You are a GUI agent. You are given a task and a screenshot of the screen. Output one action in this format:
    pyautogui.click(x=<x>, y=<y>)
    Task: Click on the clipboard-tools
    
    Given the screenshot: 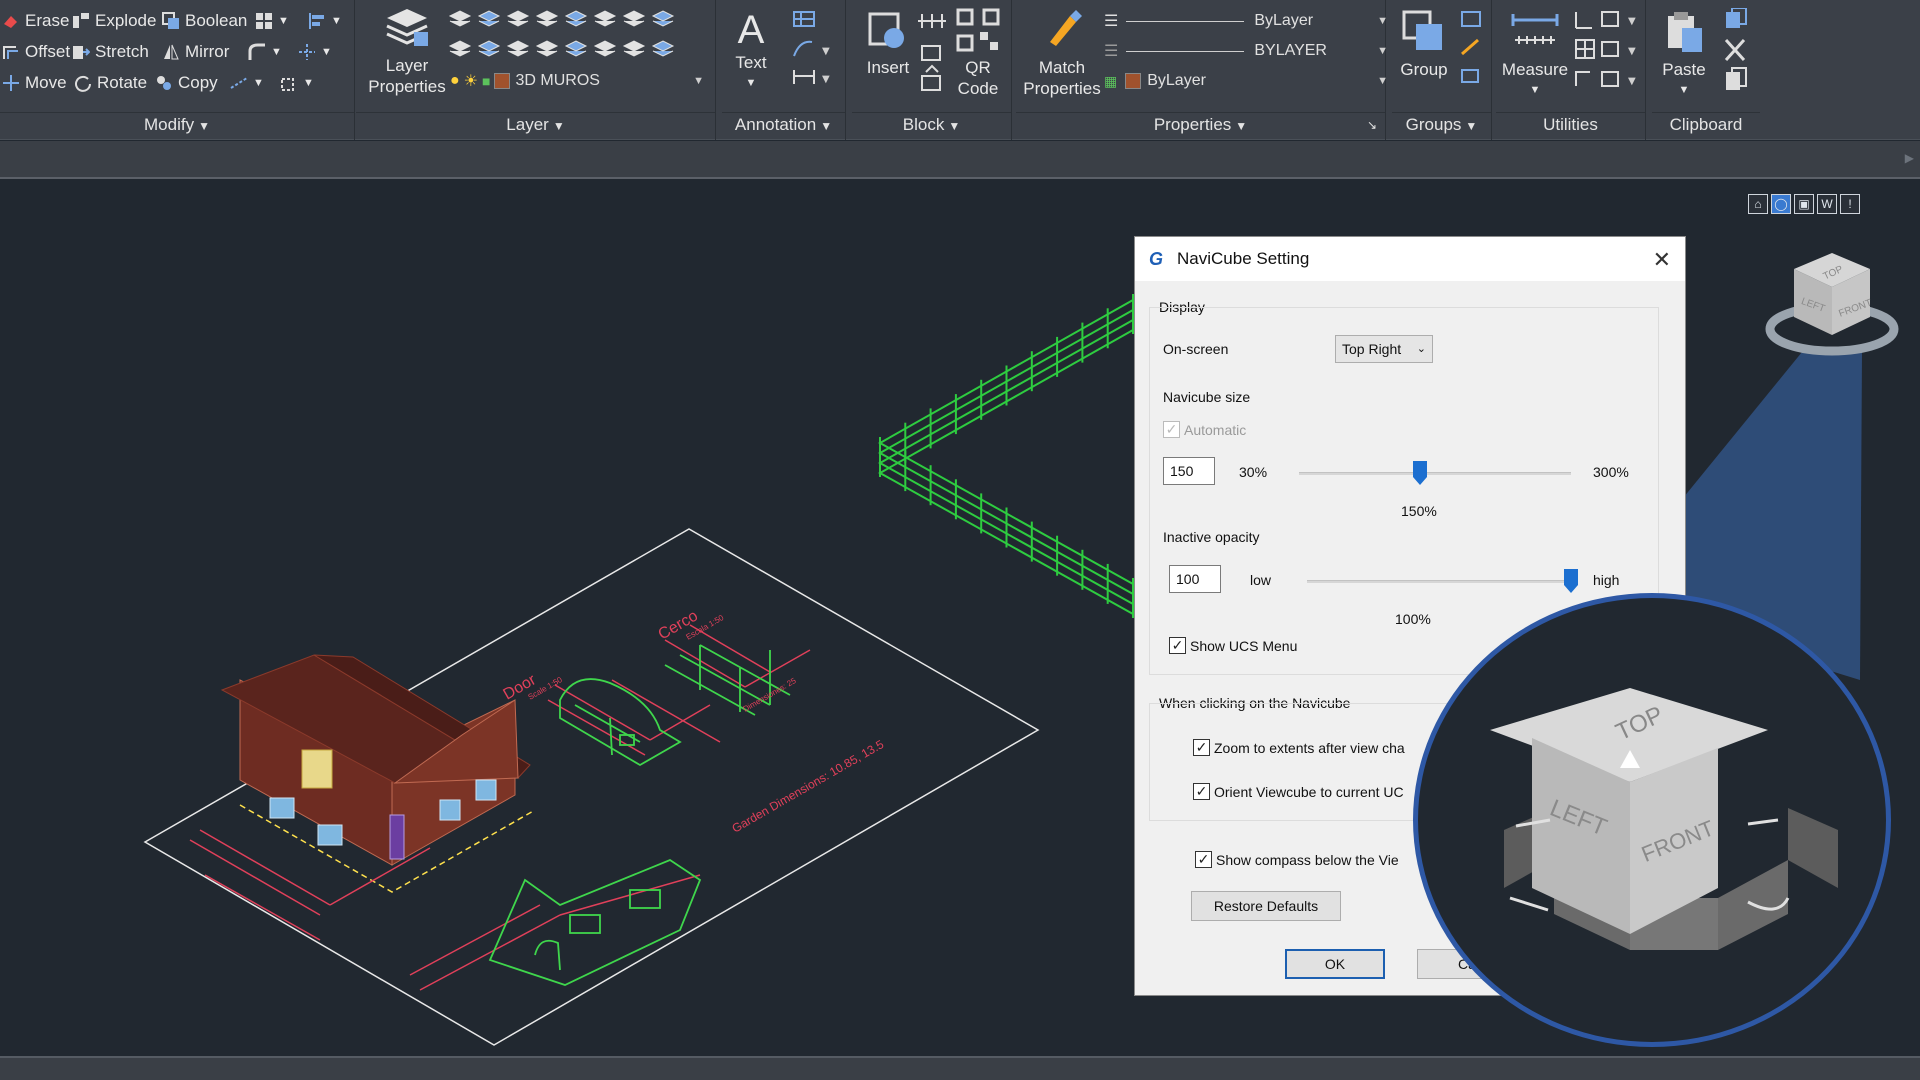 What is the action you would take?
    pyautogui.click(x=1737, y=52)
    